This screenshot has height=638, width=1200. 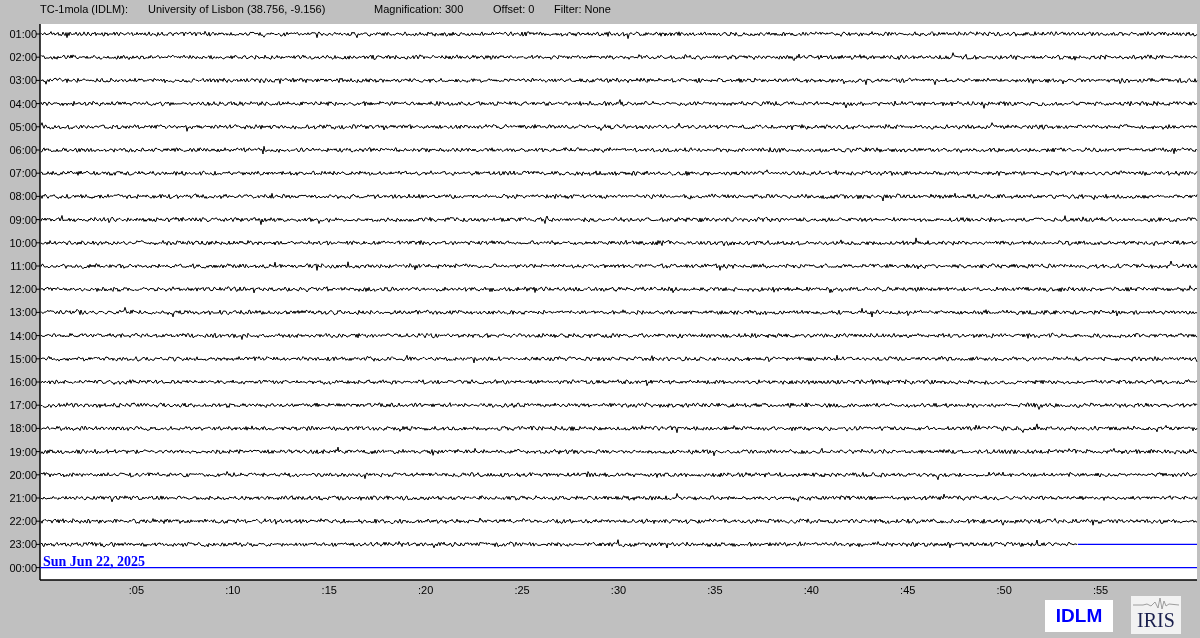 I want to click on hour-label: 15:00, so click(x=23, y=358).